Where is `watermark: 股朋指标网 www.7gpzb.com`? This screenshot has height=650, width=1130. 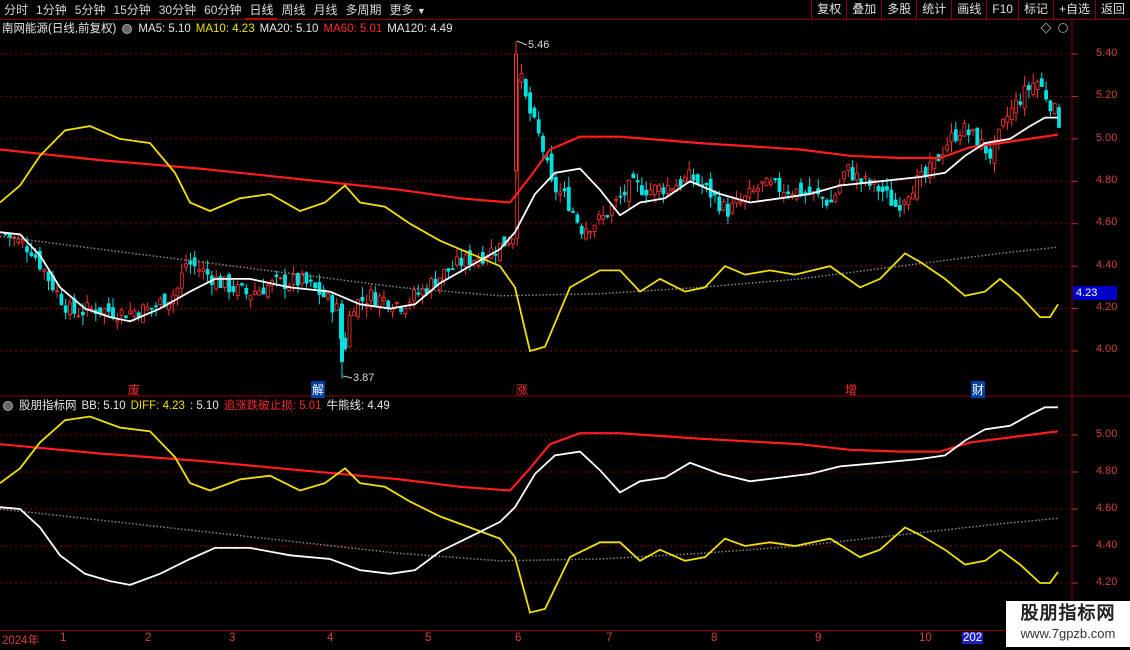 watermark: 股朋指标网 www.7gpzb.com is located at coordinates (1068, 624).